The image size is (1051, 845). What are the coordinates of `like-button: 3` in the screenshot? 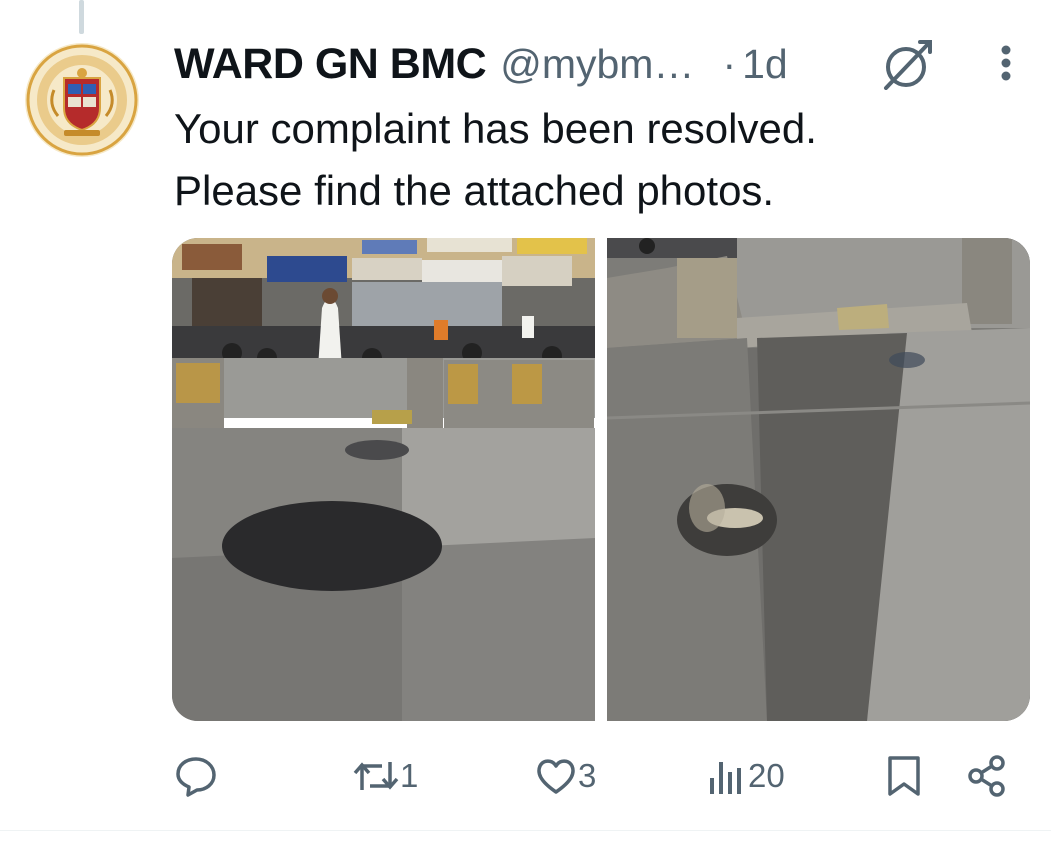 It's located at (565, 776).